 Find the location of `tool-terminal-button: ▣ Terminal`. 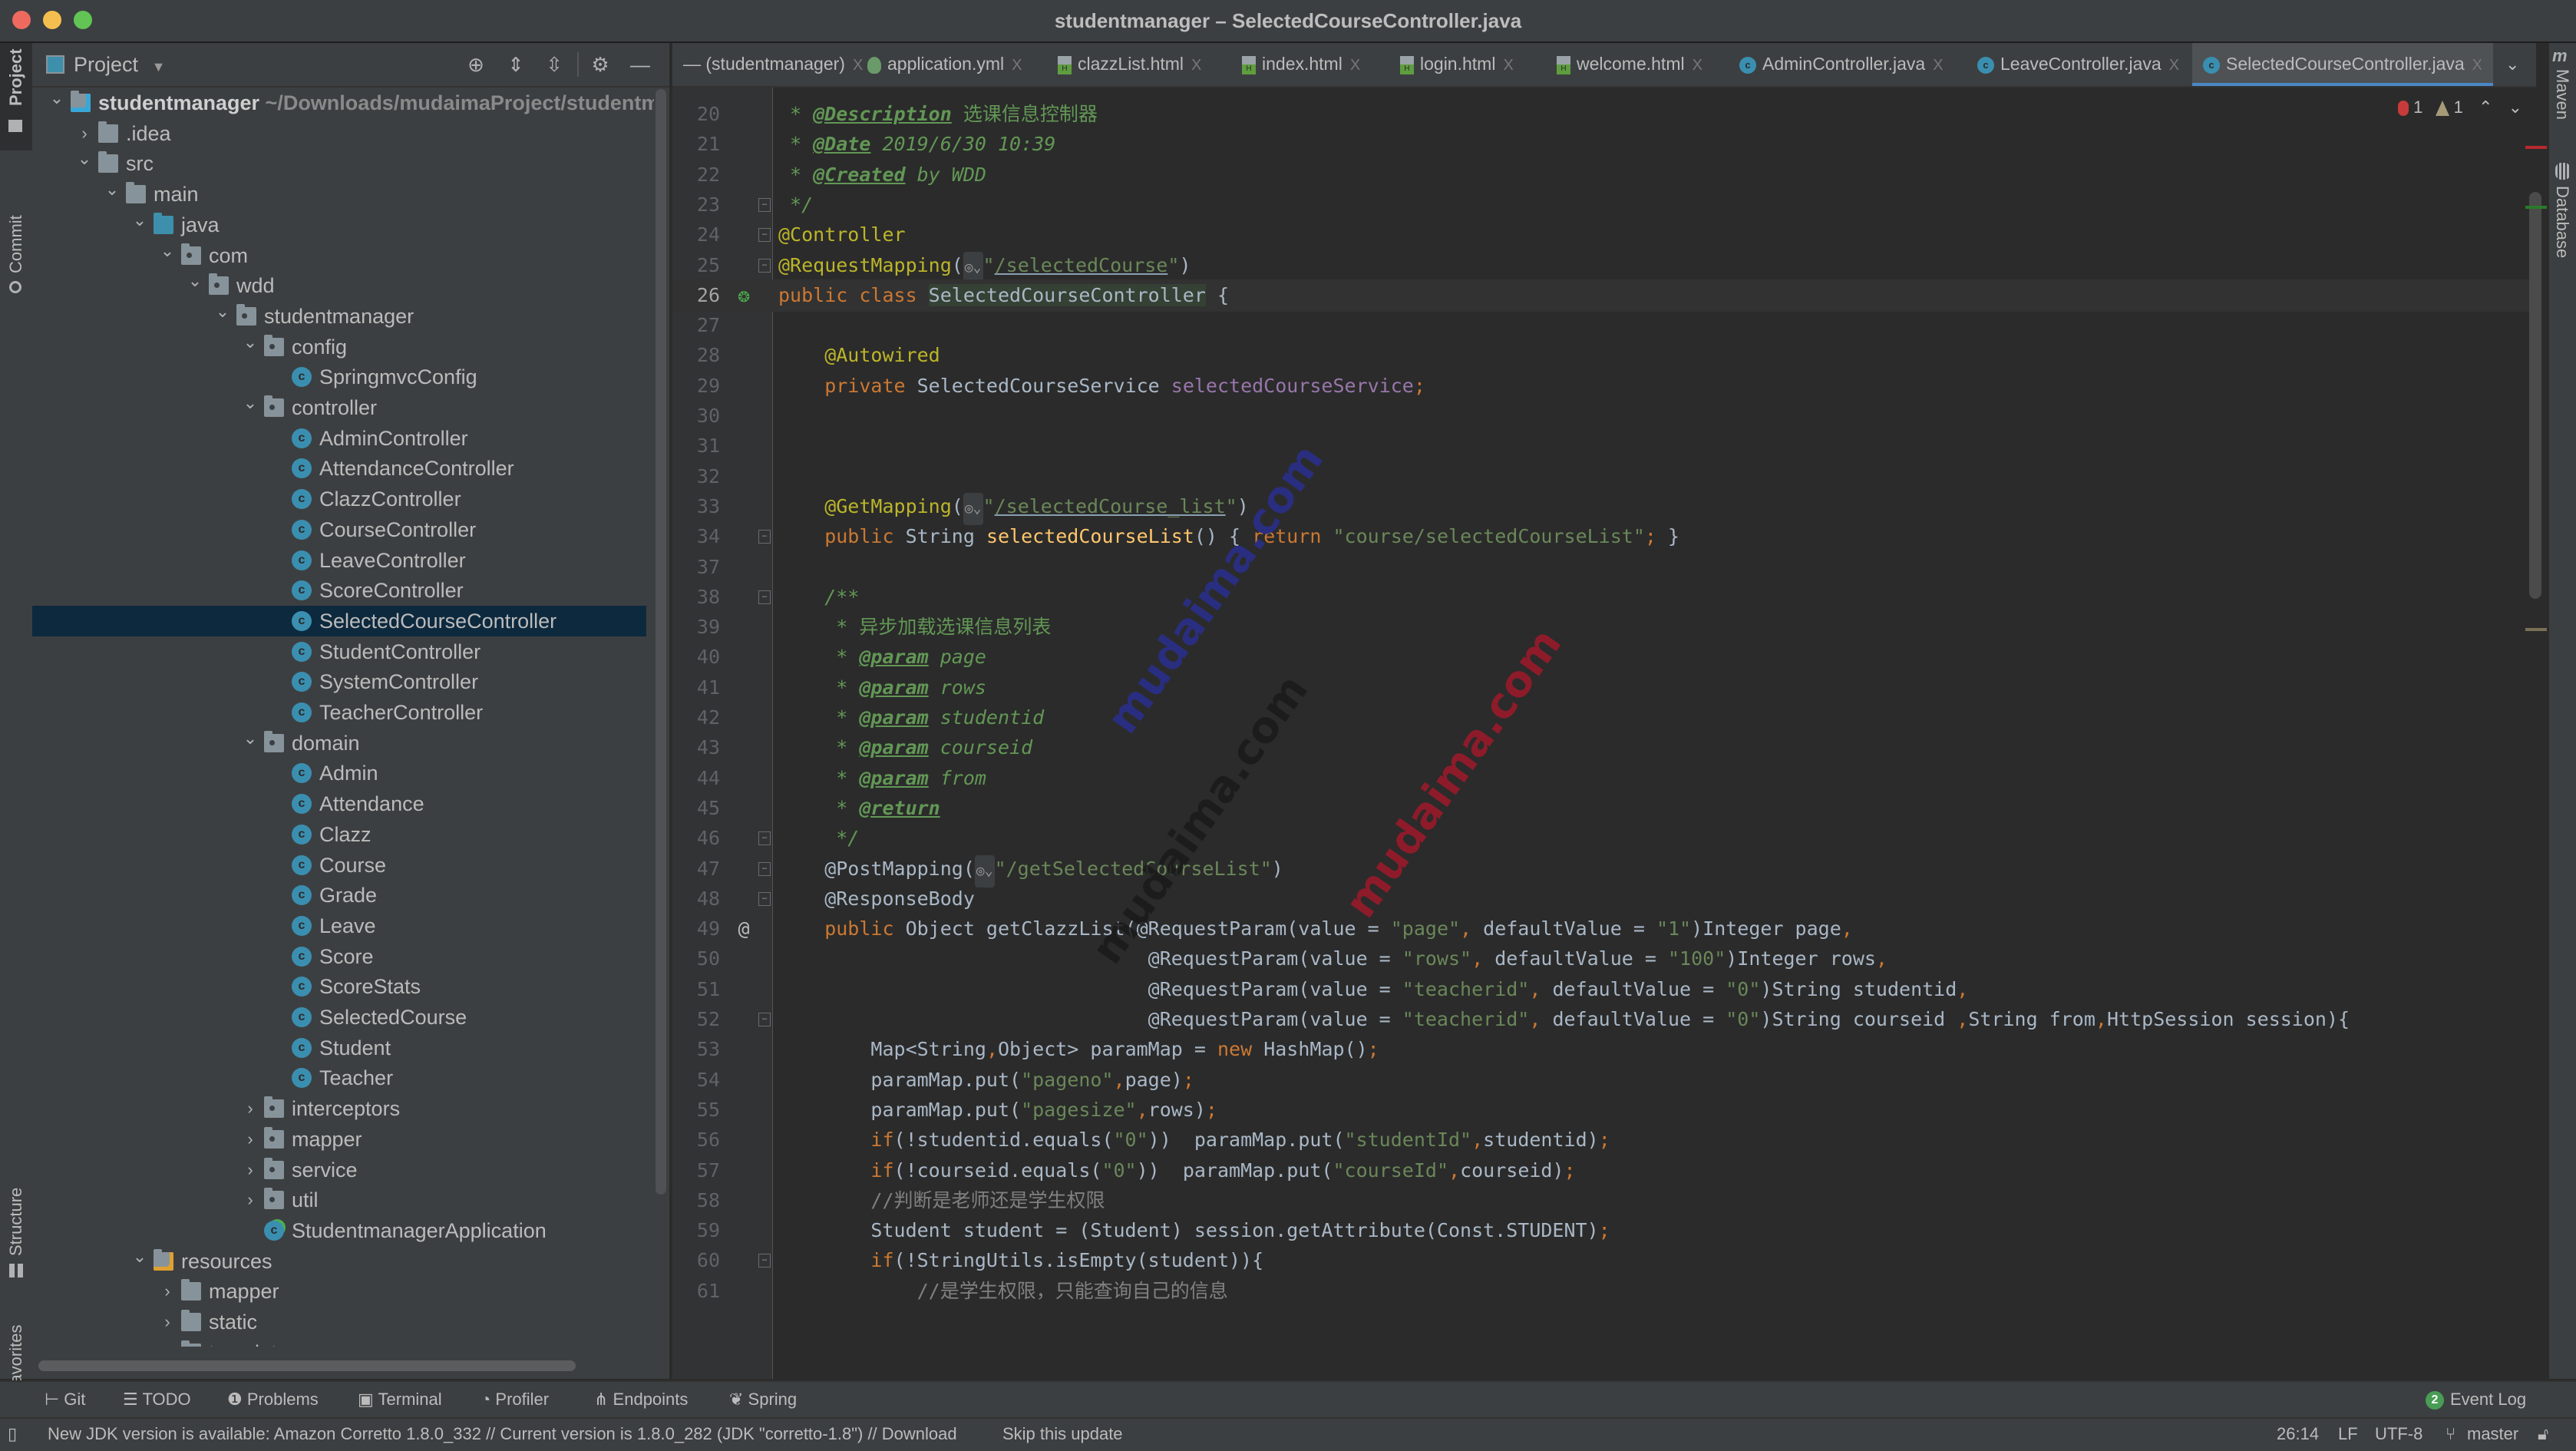

tool-terminal-button: ▣ Terminal is located at coordinates (400, 1399).